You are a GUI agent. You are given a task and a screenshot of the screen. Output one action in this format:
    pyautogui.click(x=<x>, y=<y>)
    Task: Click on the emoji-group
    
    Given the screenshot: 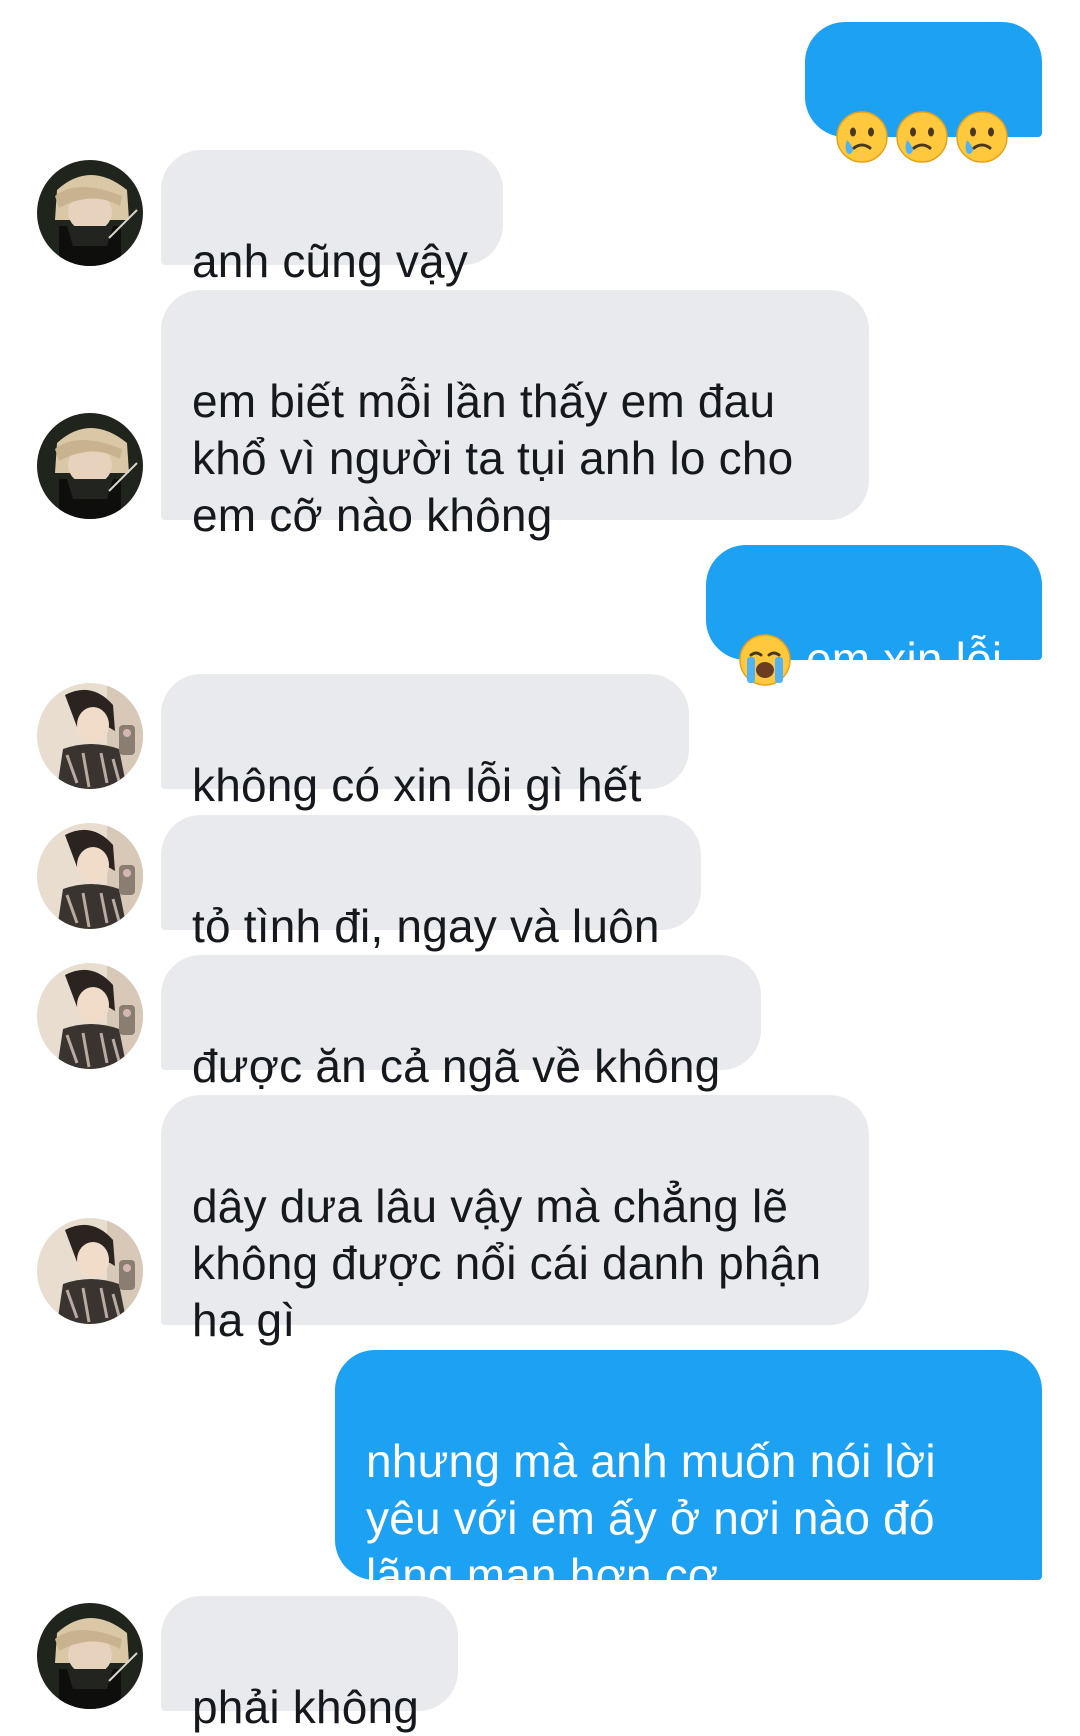 What is the action you would take?
    pyautogui.click(x=923, y=136)
    